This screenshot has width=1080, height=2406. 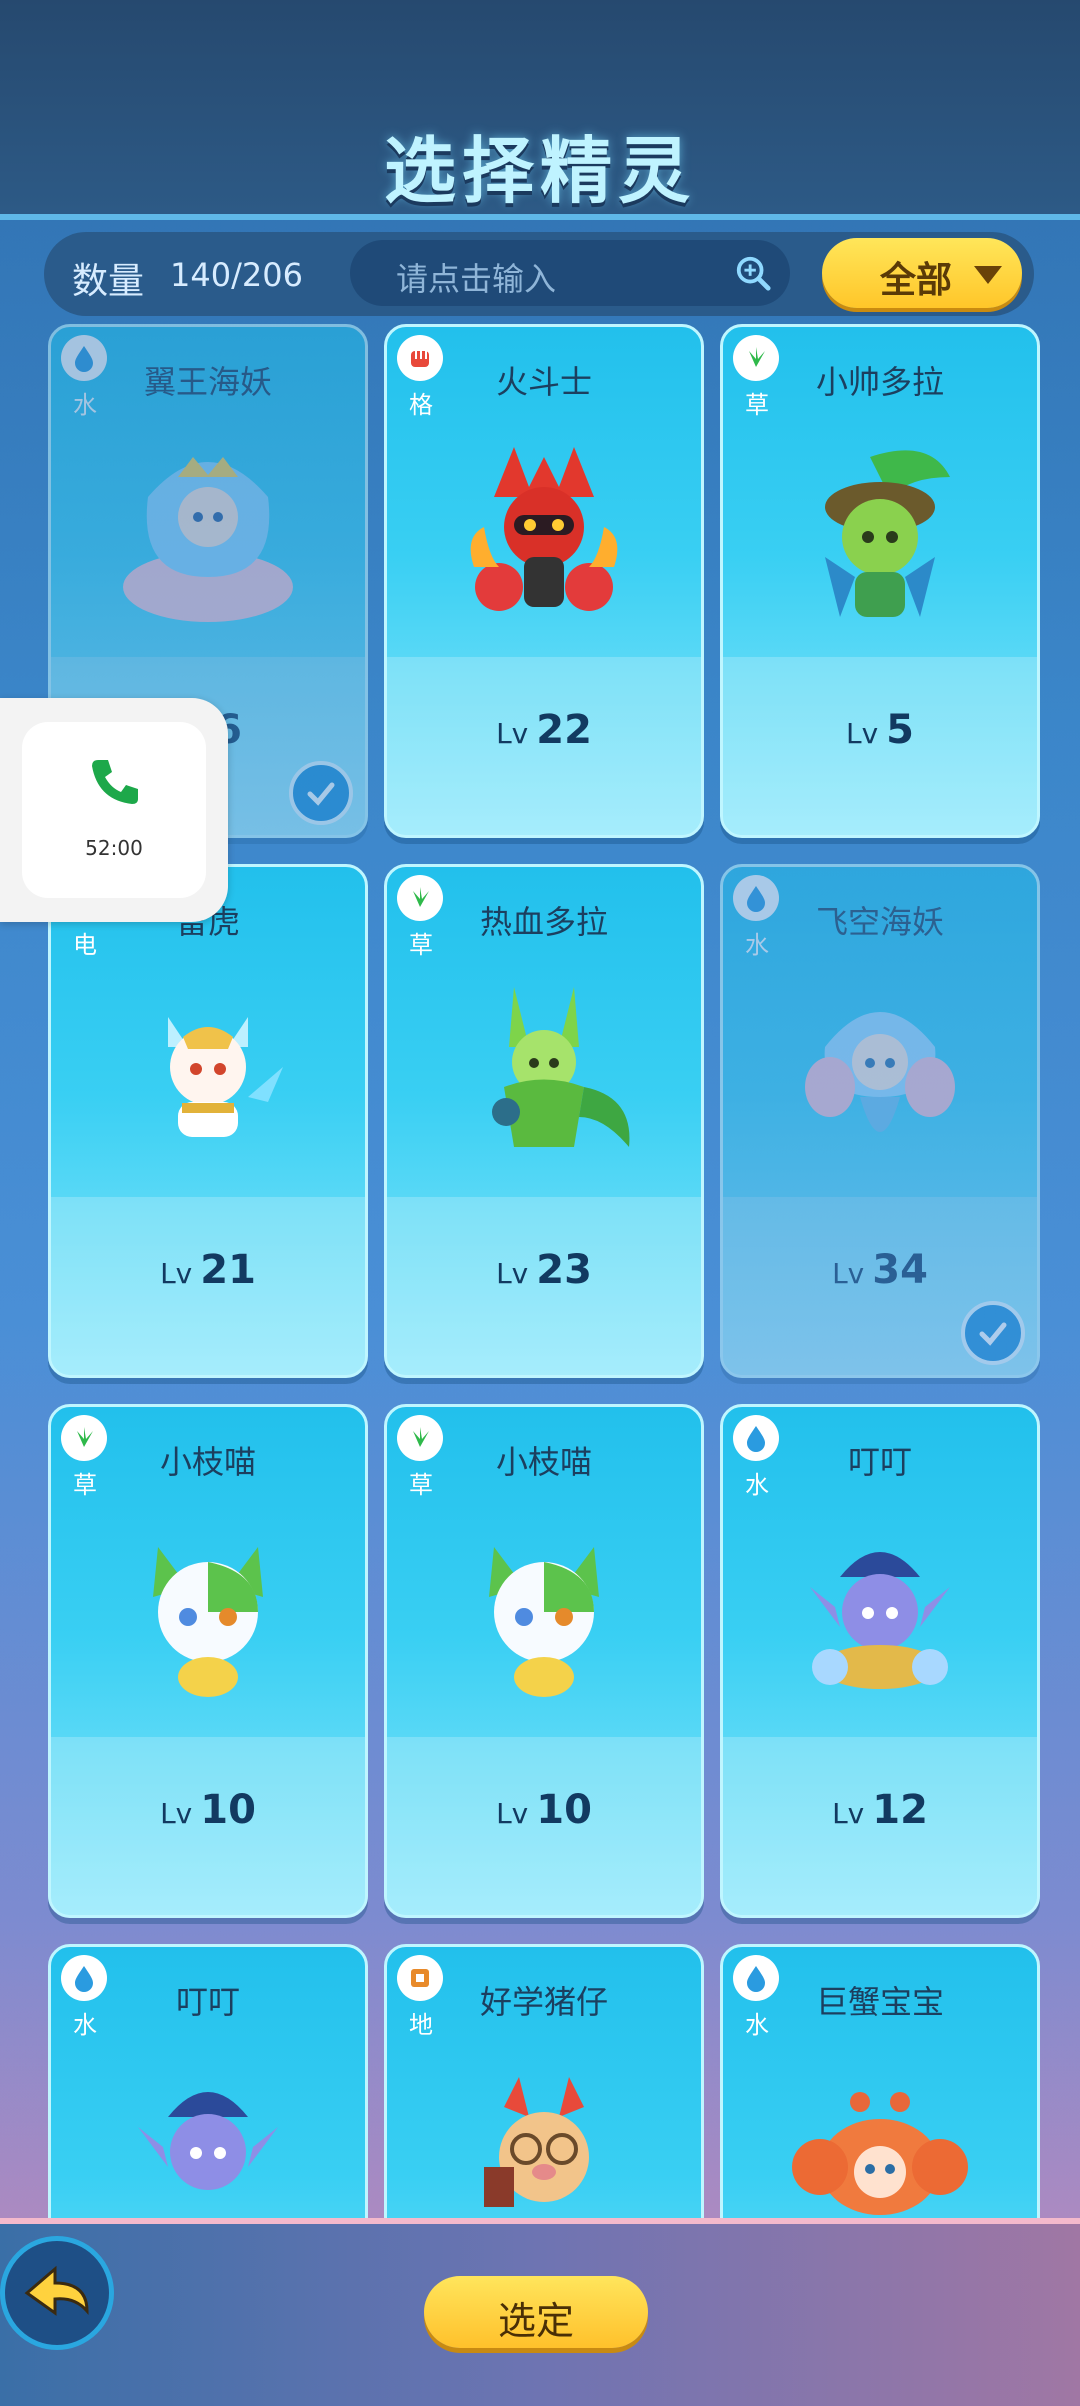 I want to click on back-button, so click(x=57, y=2293).